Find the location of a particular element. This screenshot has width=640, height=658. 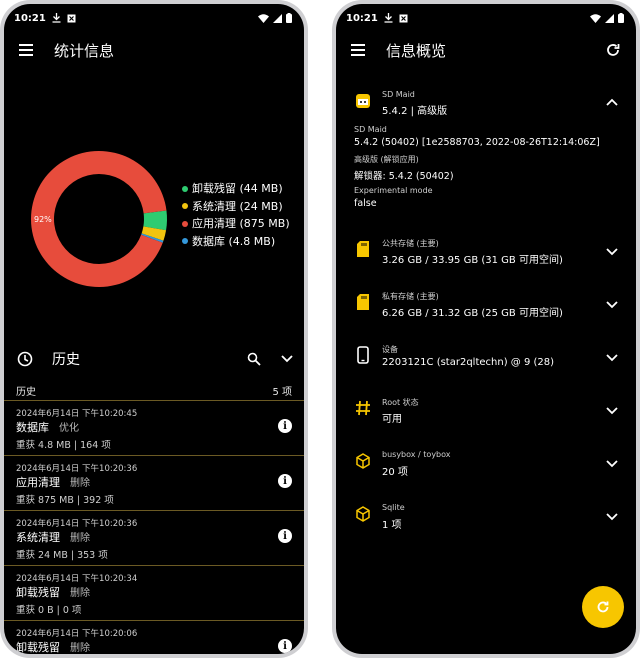

legend-label: 数据库 (4.8 MB) is located at coordinates (234, 241).